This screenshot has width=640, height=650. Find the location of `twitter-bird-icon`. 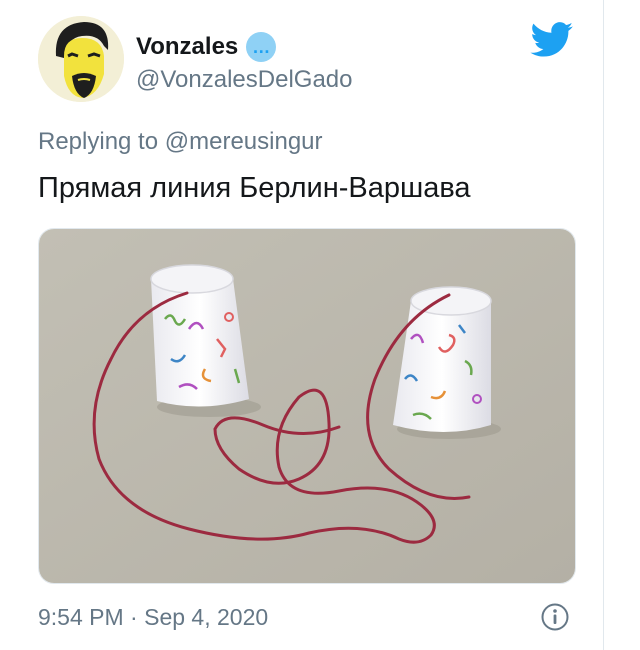

twitter-bird-icon is located at coordinates (552, 40).